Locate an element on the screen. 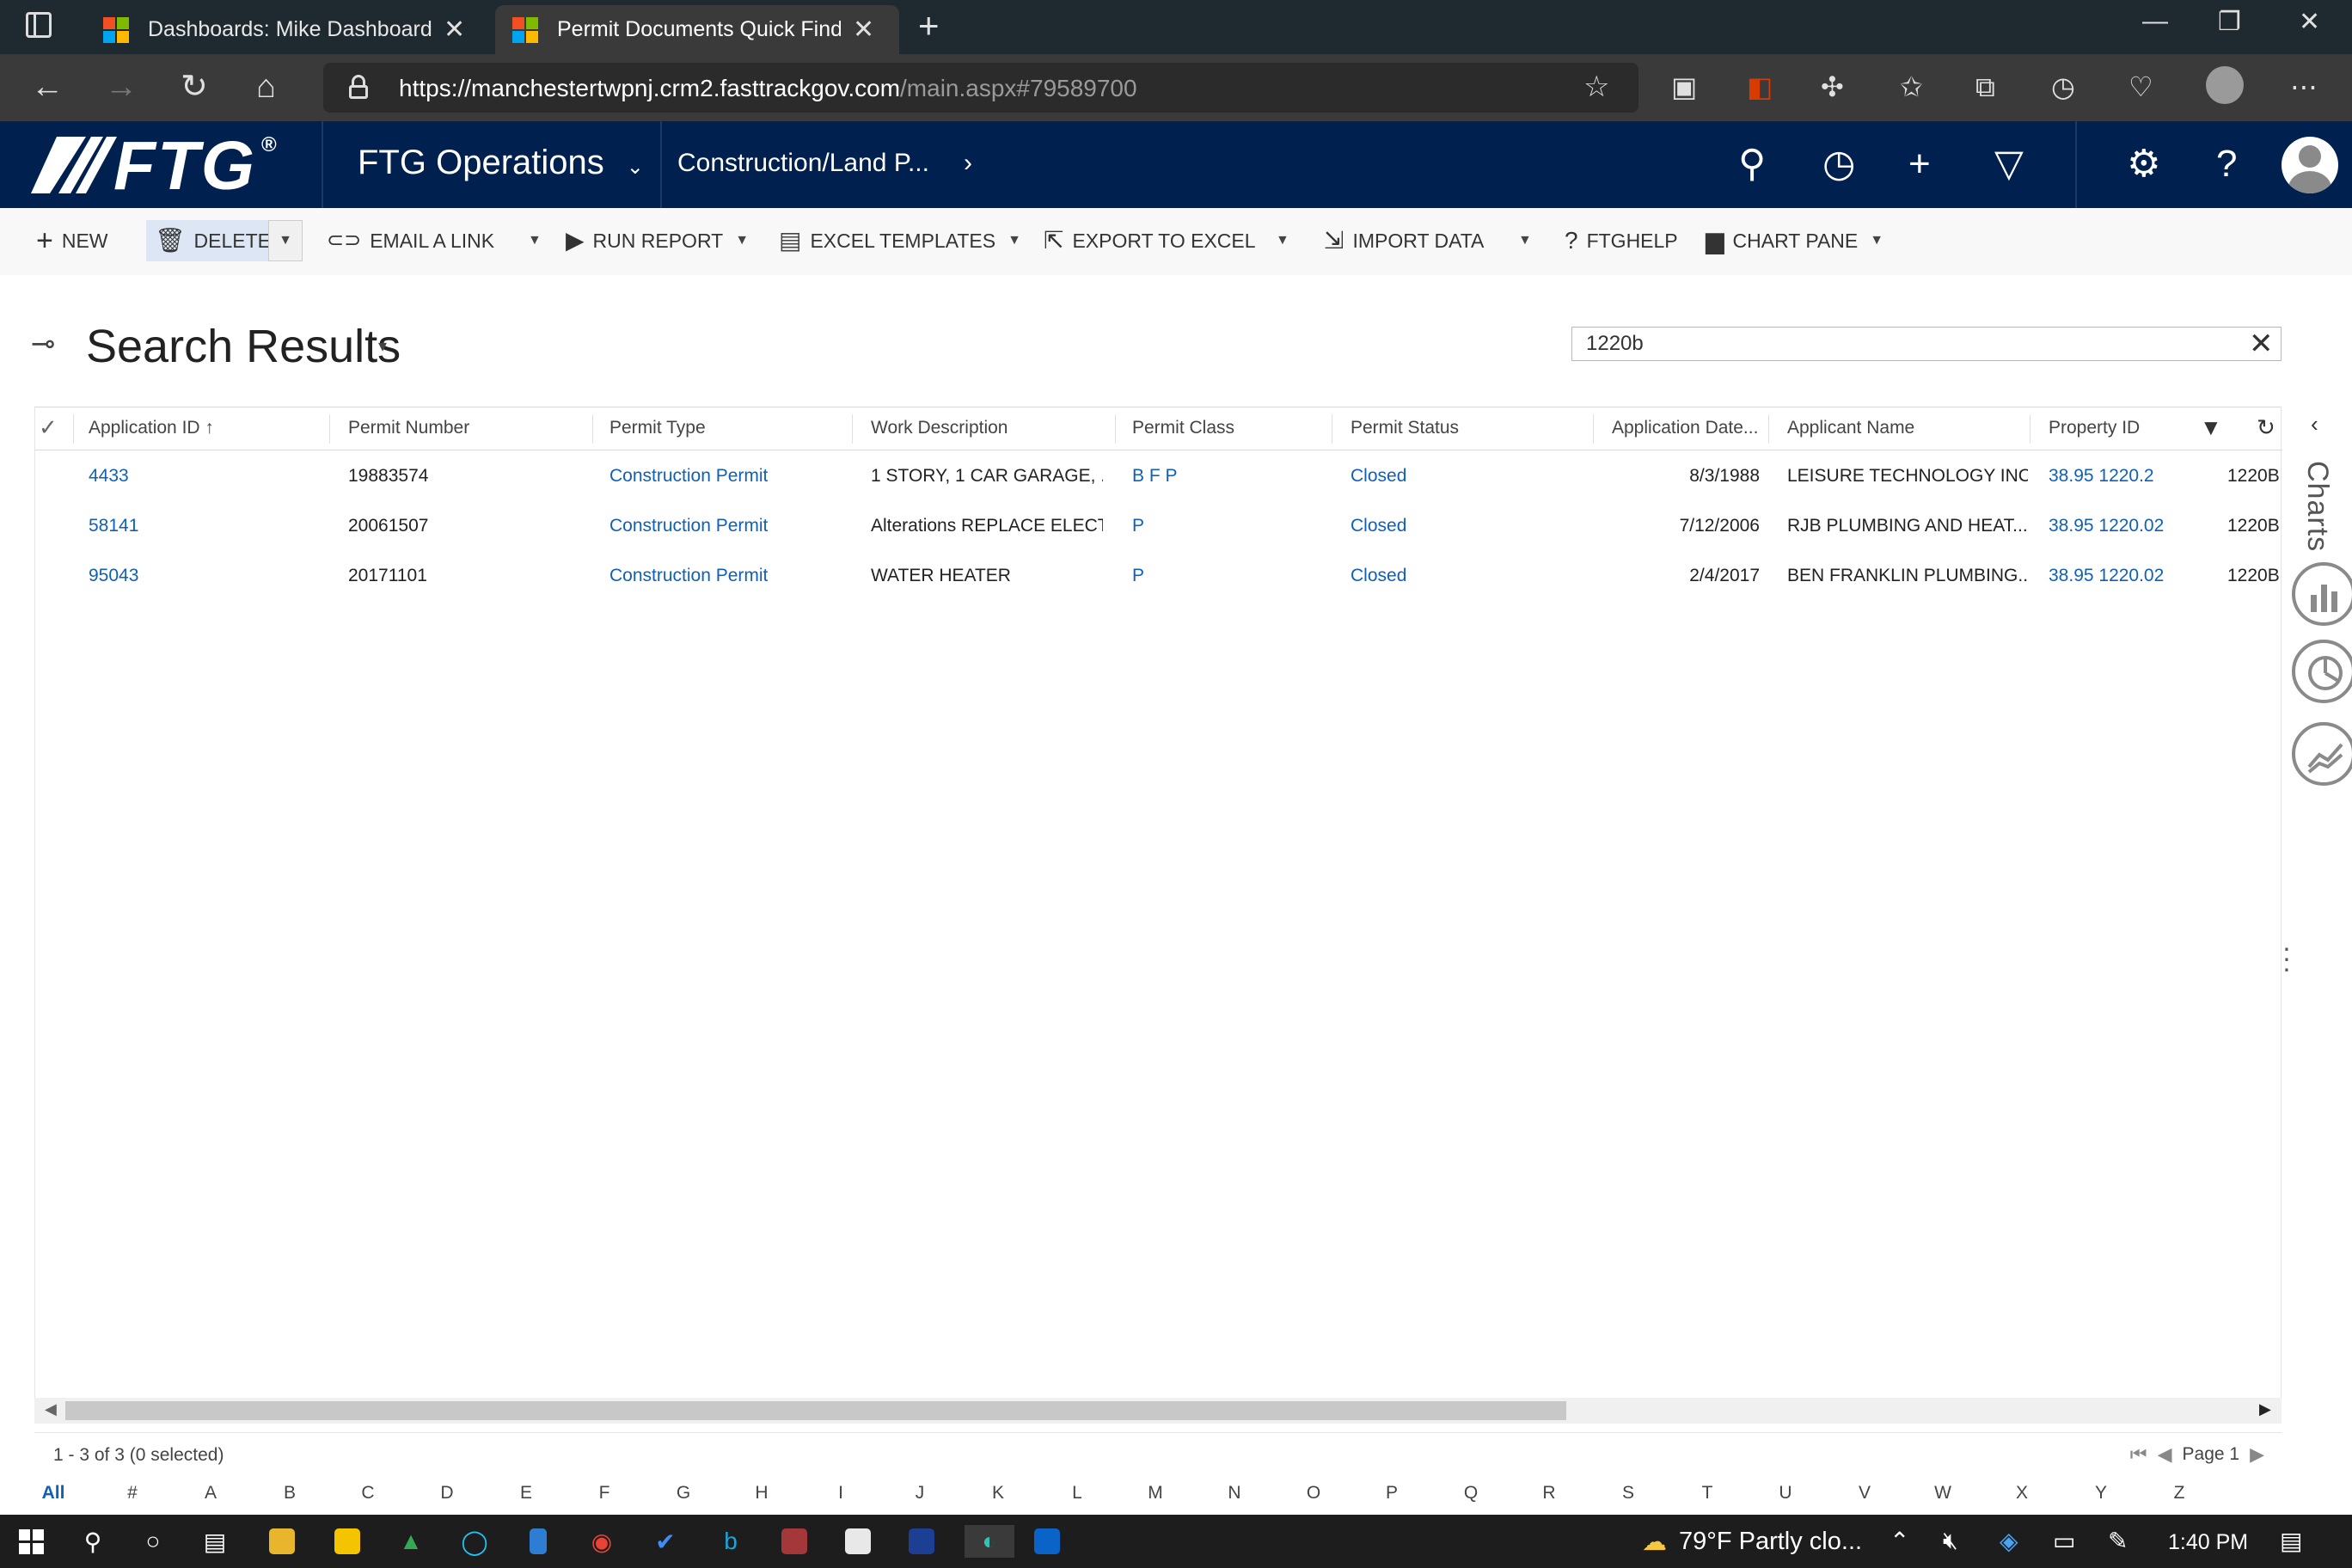 The height and width of the screenshot is (1568, 2352). property-id-link: 38.95 1220.2 is located at coordinates (2101, 476).